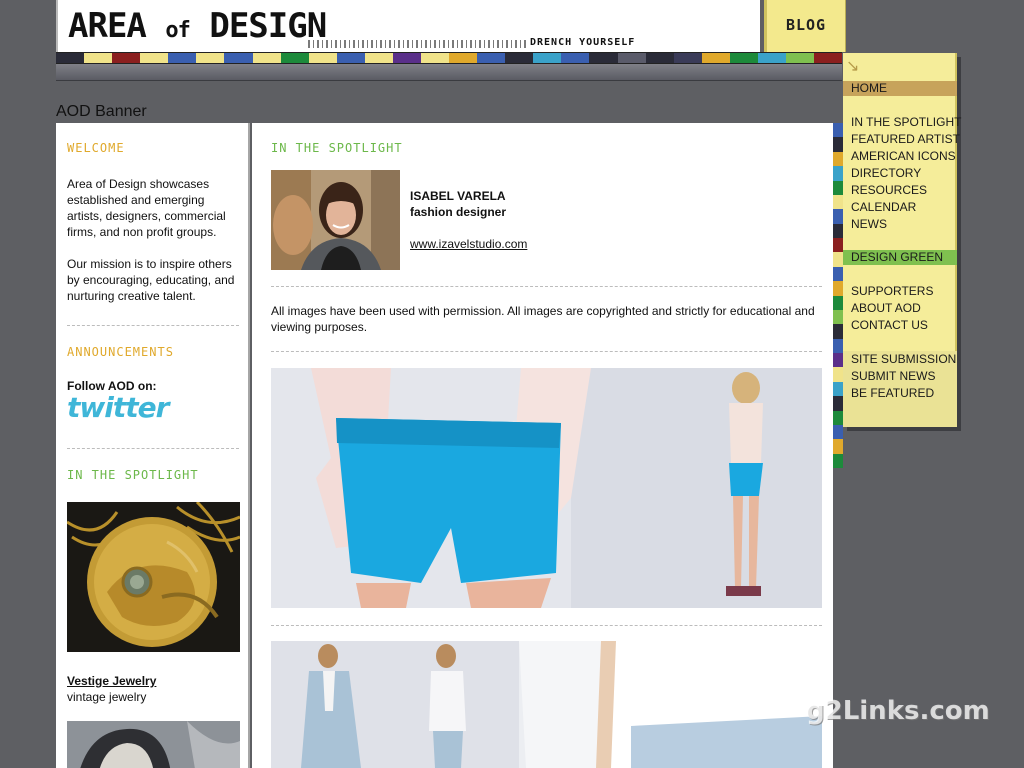  Describe the element at coordinates (900, 393) in the screenshot. I see `nav-item-be-featured: BE FEATURED` at that location.